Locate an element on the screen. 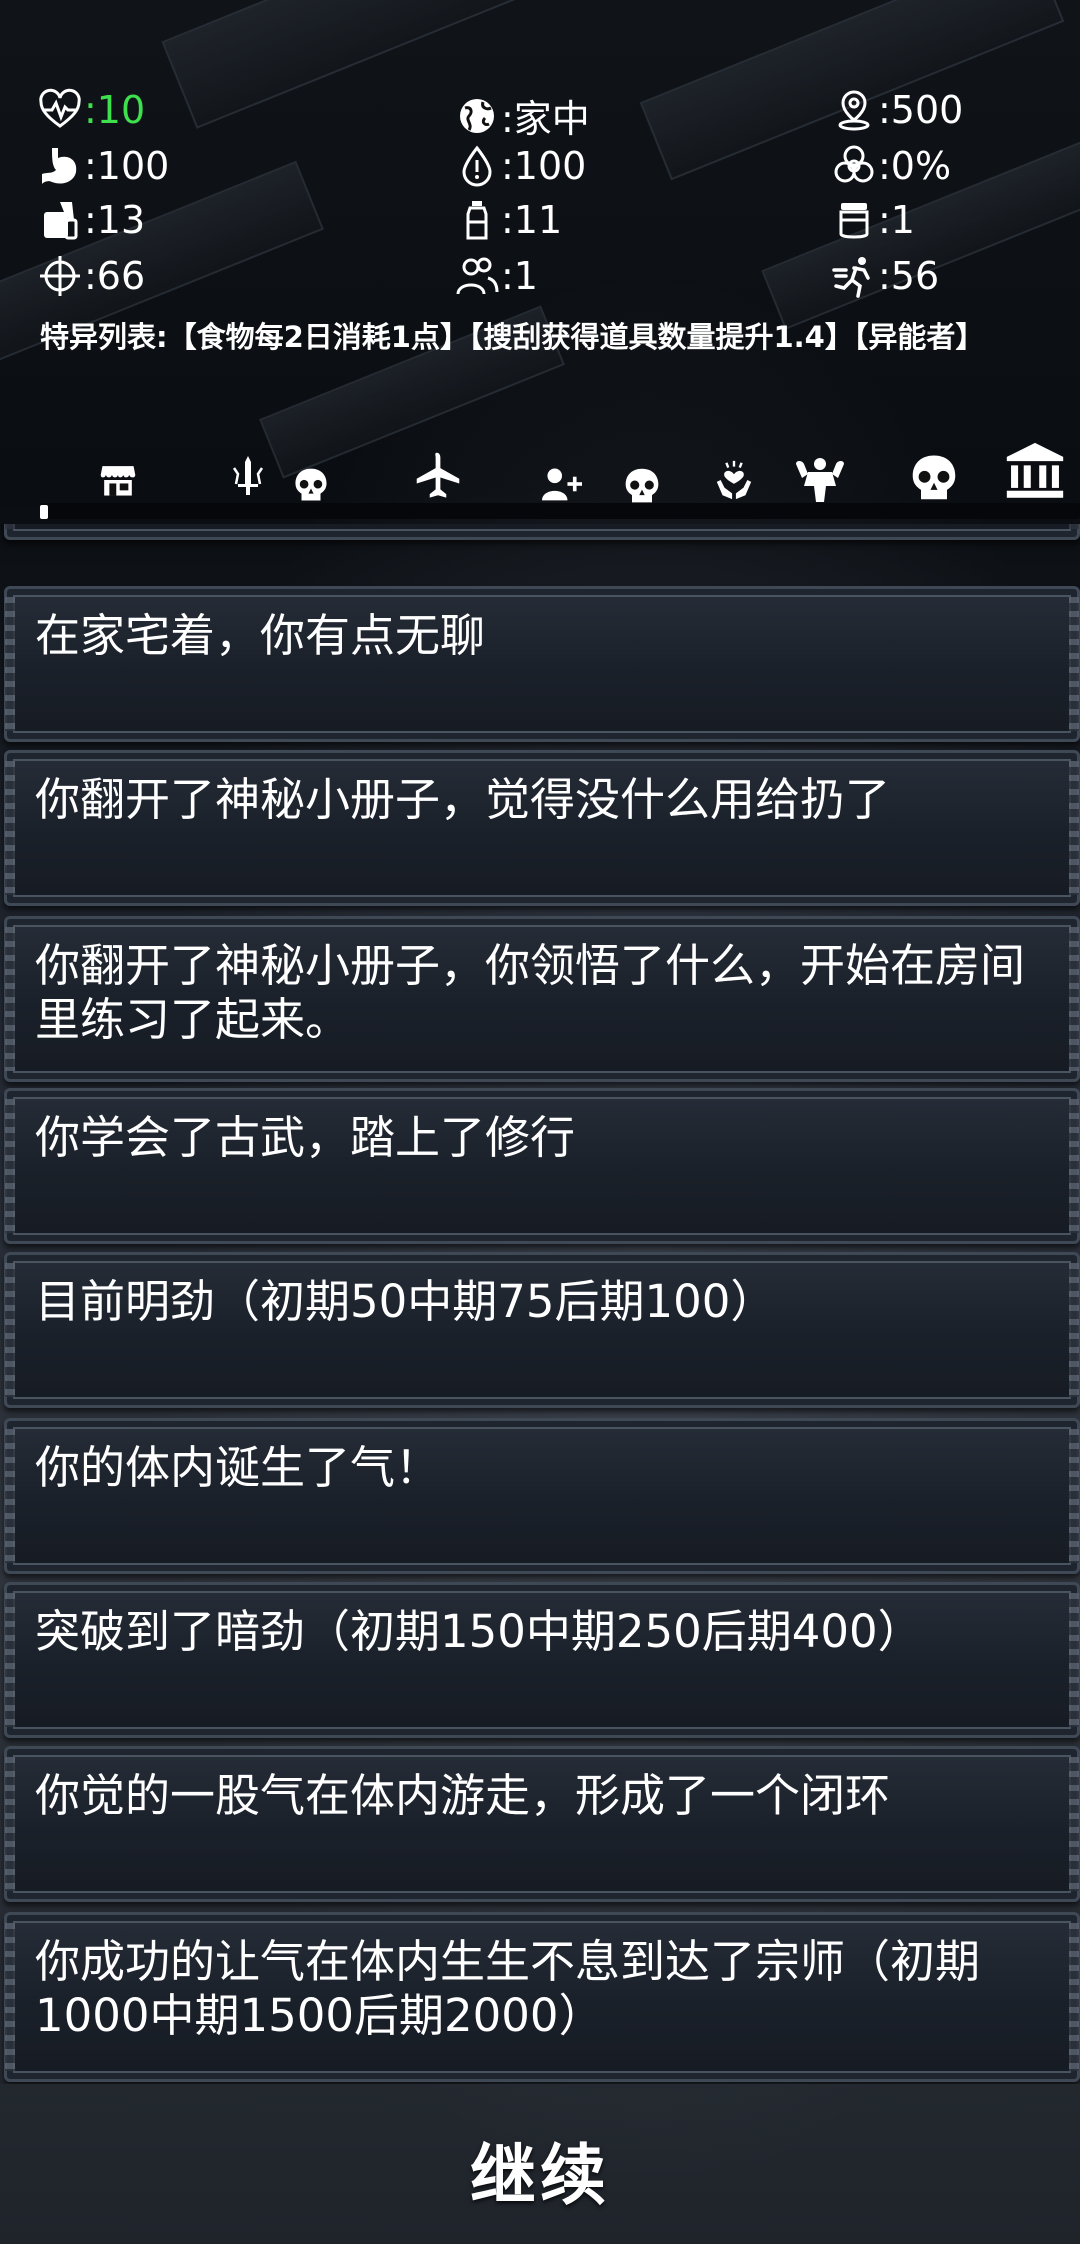 Image resolution: width=1080 pixels, height=2244 pixels. running-man-icon is located at coordinates (851, 277).